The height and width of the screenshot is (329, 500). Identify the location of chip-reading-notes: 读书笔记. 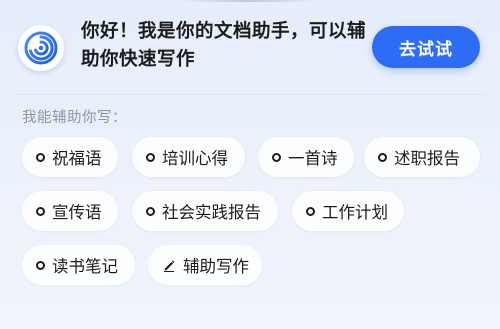
(78, 265).